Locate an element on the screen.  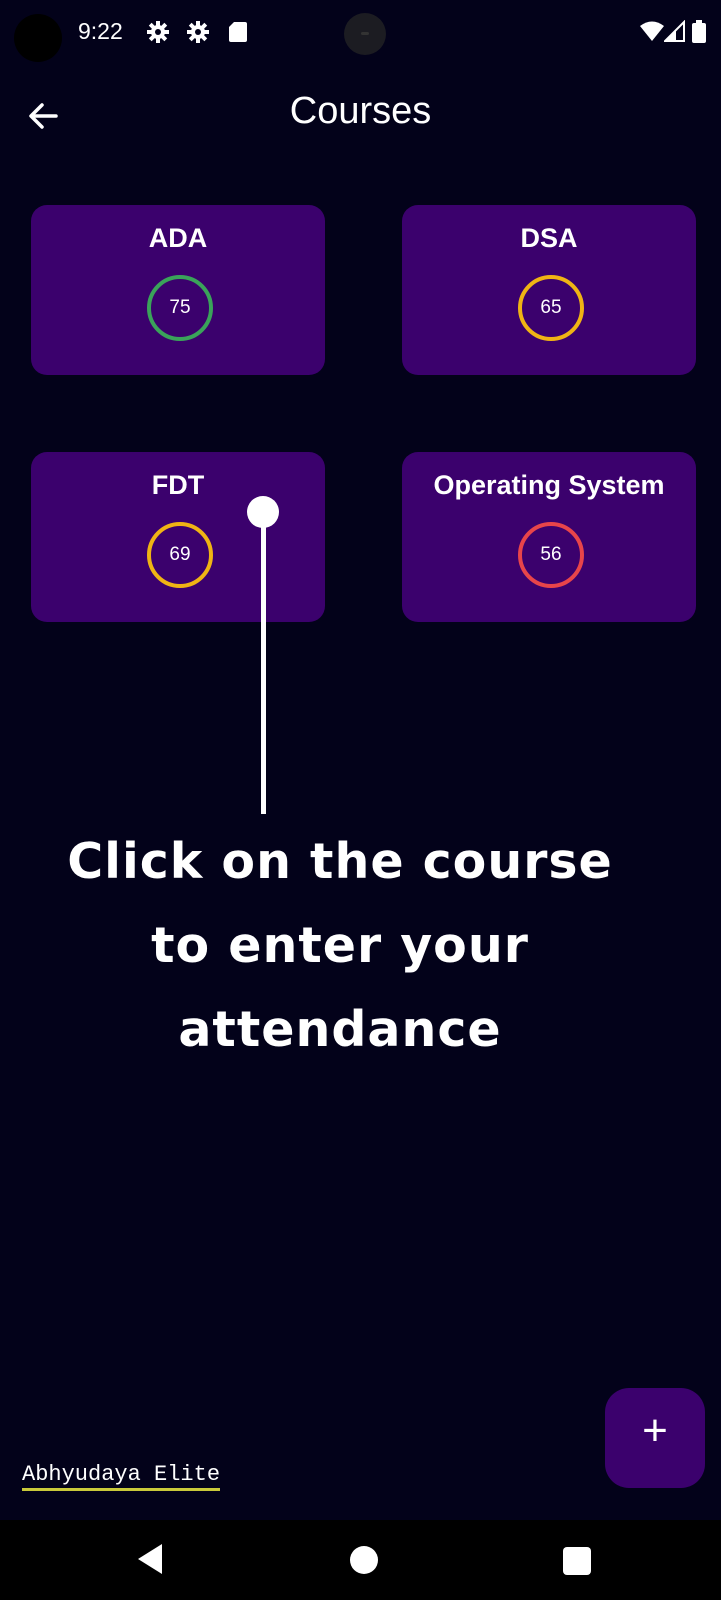
attendance-ring: 75 is located at coordinates (180, 308).